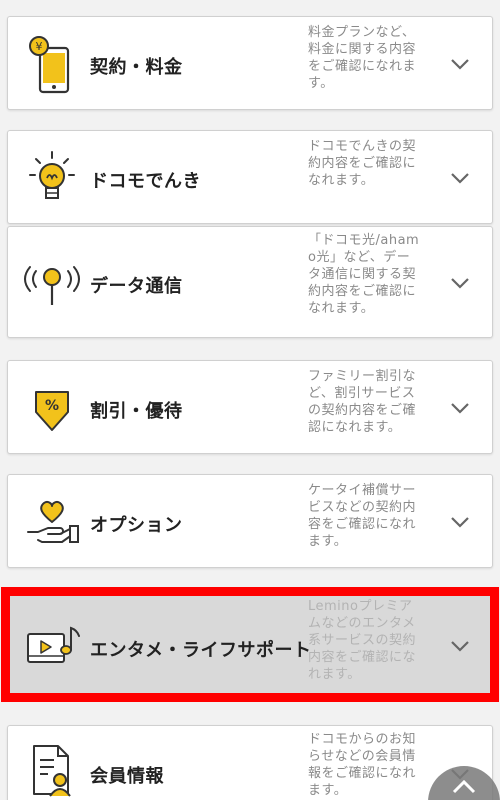 The height and width of the screenshot is (800, 500). Describe the element at coordinates (362, 765) in the screenshot. I see `menu-item-description: ドコモからのお知 らせなどの会員情 報をご確認になれ ます。` at that location.